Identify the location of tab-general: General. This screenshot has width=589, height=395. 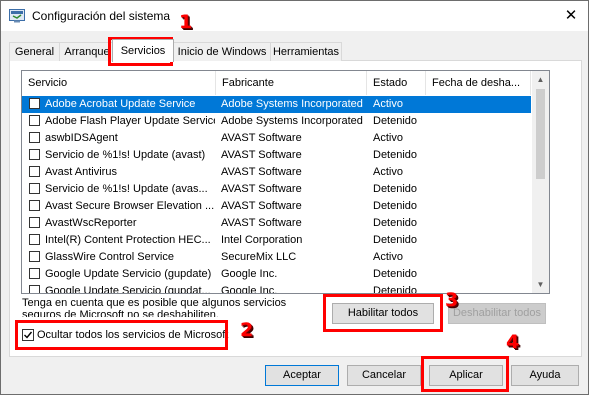
(34, 51).